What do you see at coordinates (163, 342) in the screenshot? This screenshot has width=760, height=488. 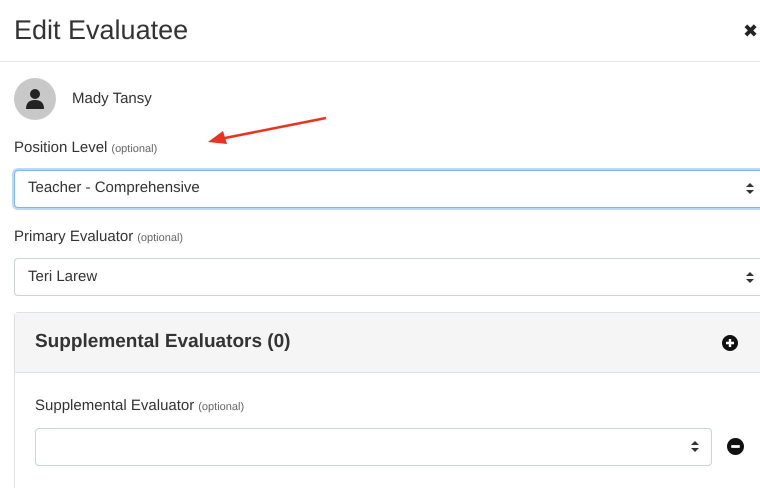 I see `panel-title: Supplemental Evaluators (0)` at bounding box center [163, 342].